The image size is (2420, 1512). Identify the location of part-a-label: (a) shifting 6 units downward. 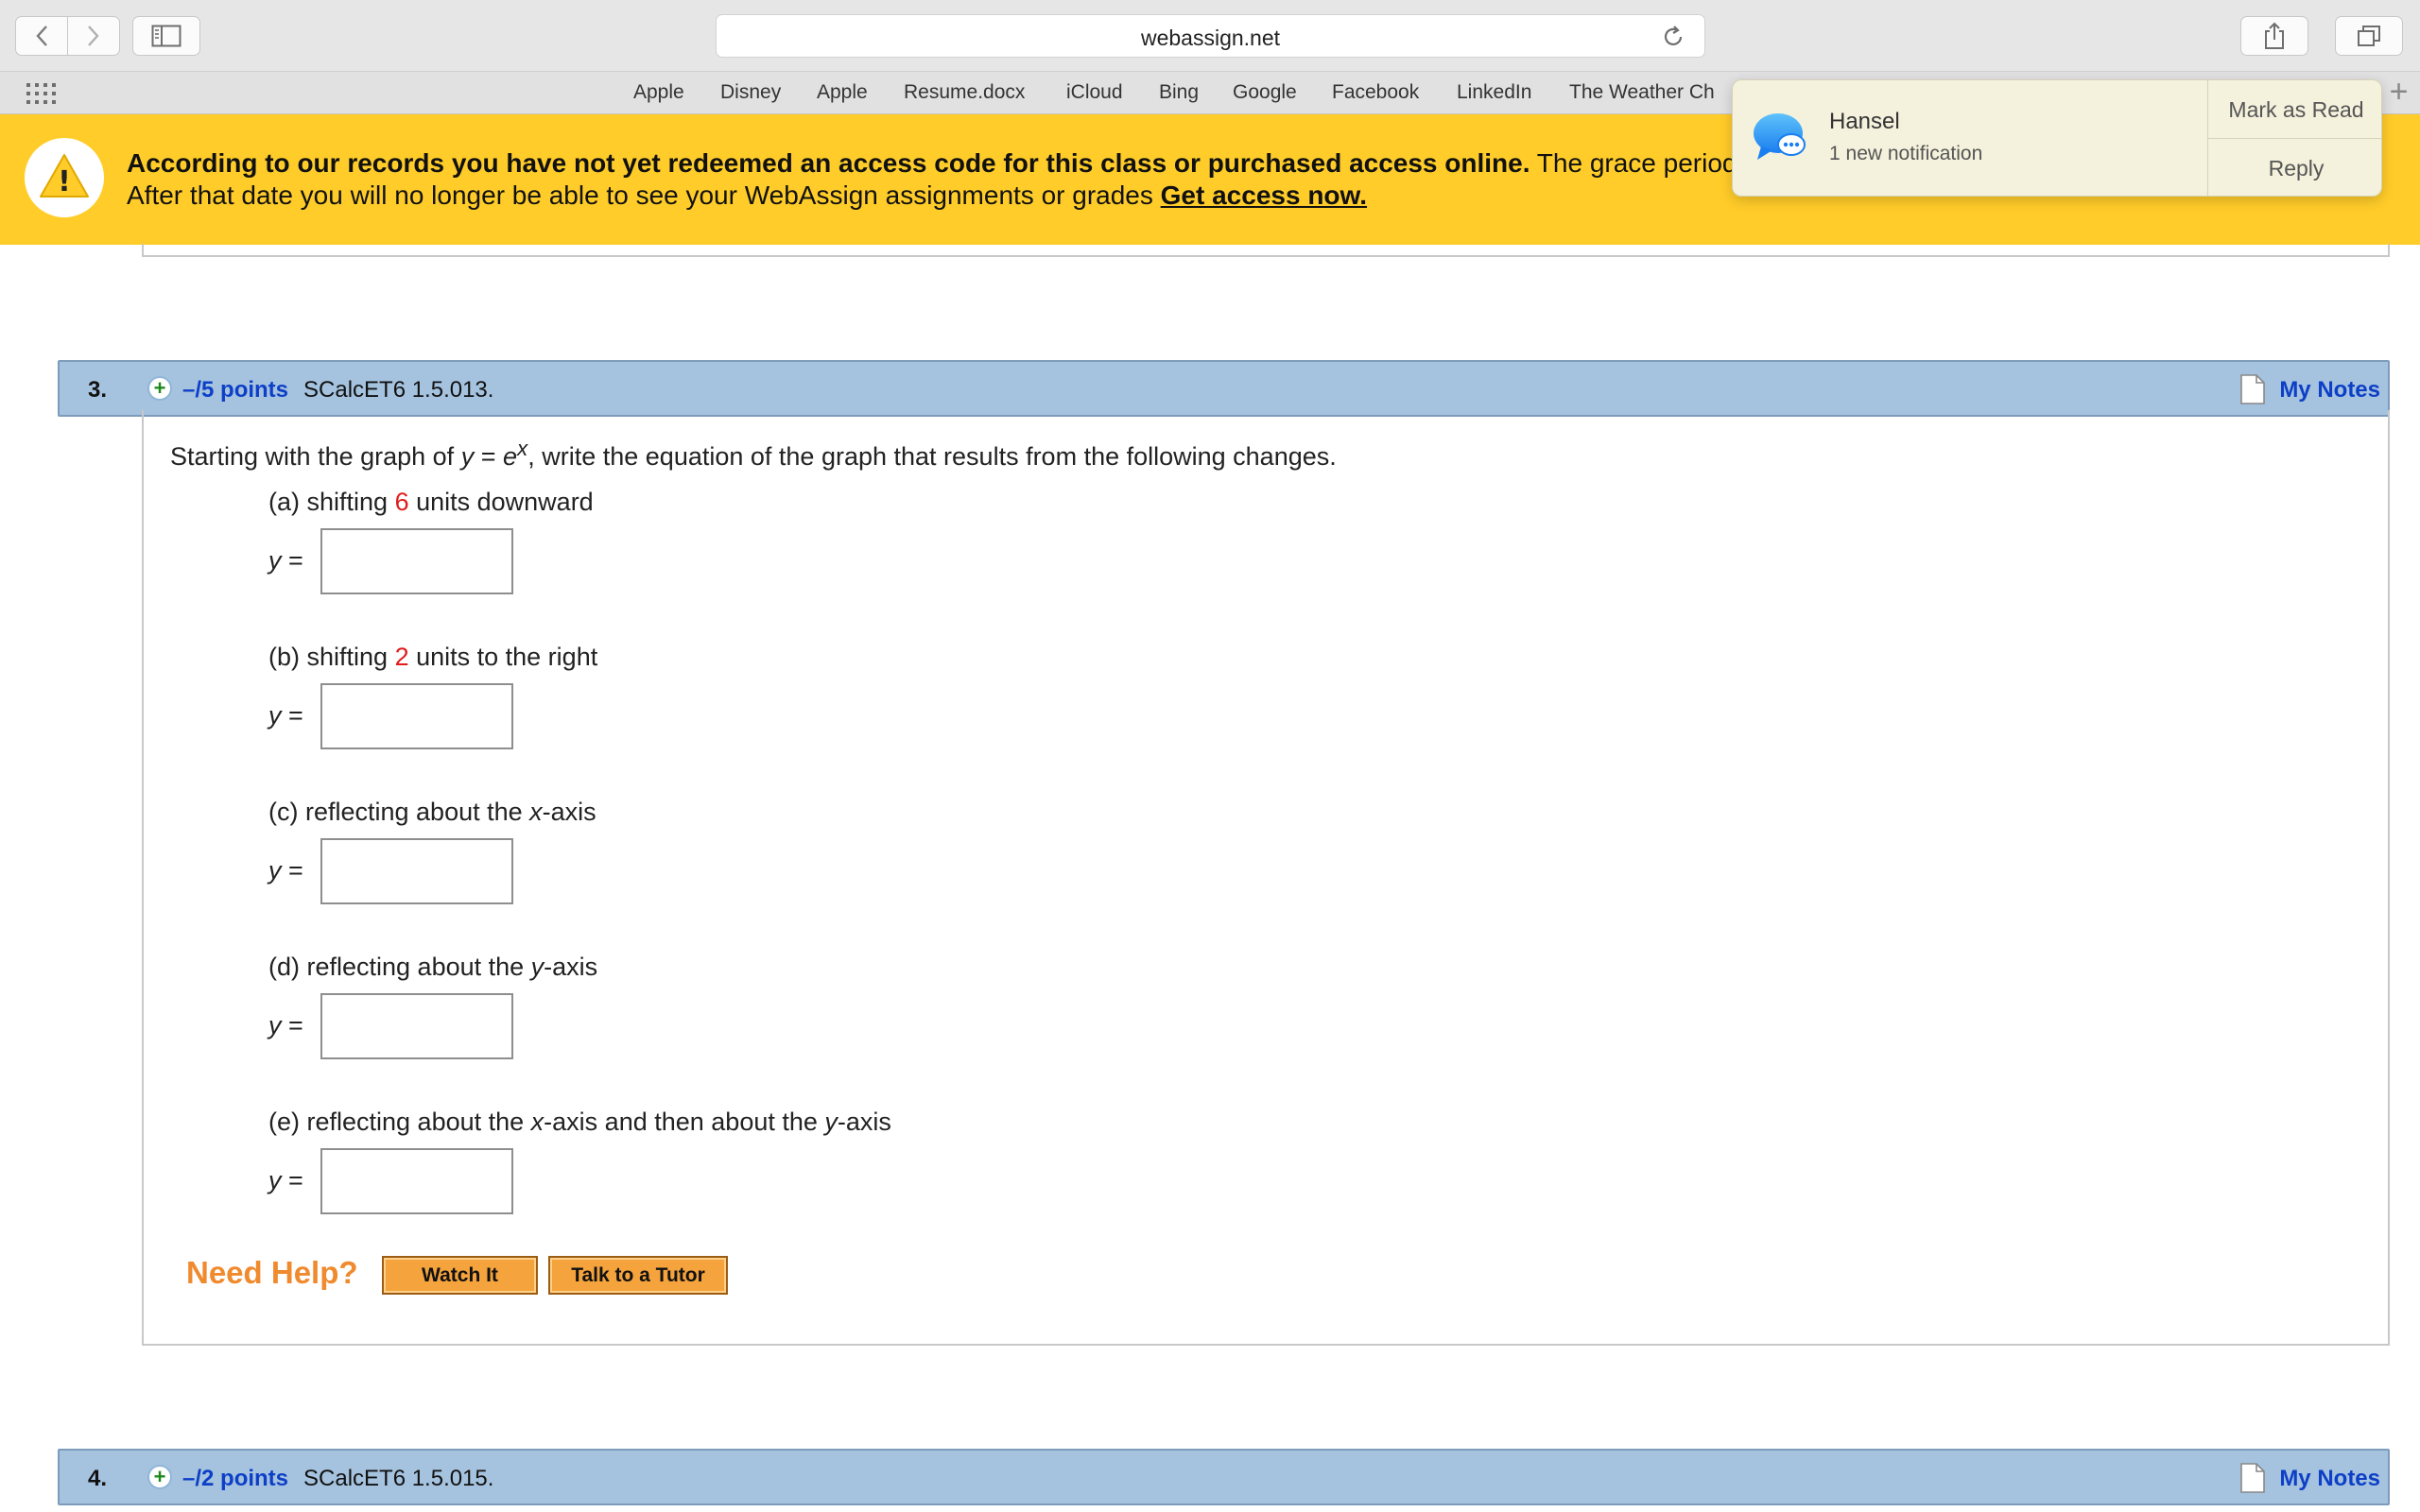
(431, 502).